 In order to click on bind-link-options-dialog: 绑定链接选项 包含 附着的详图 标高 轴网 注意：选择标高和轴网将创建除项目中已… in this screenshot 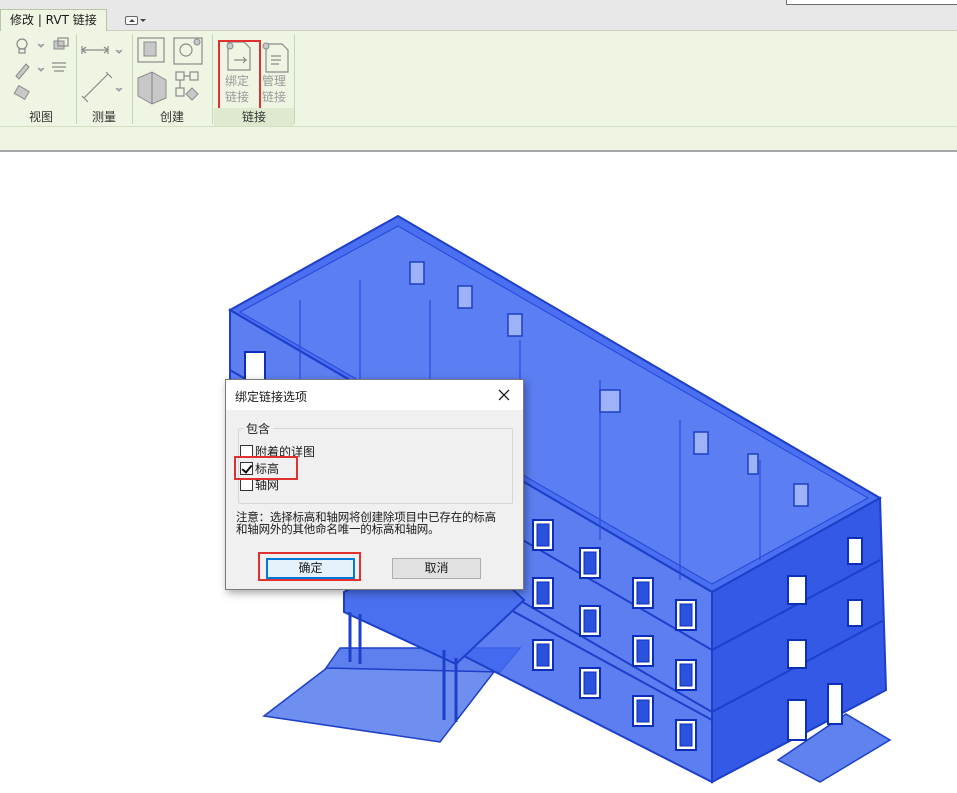, I will do `click(374, 484)`.